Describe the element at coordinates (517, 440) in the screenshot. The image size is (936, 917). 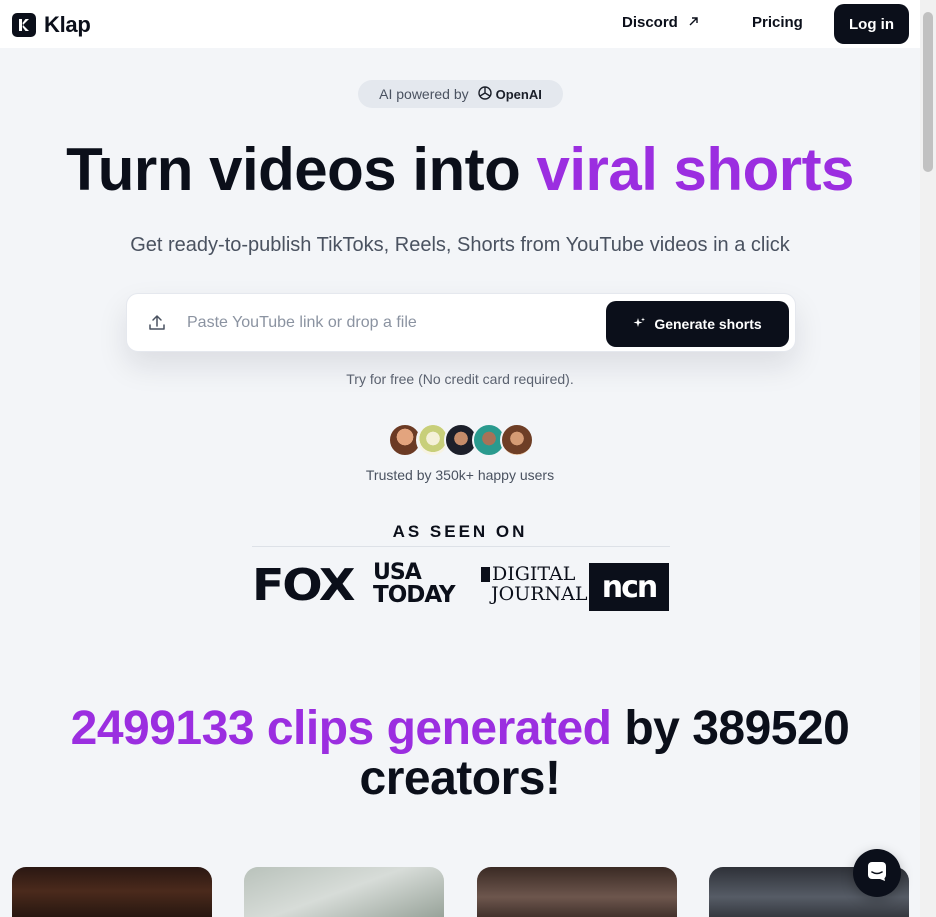
I see `avatar` at that location.